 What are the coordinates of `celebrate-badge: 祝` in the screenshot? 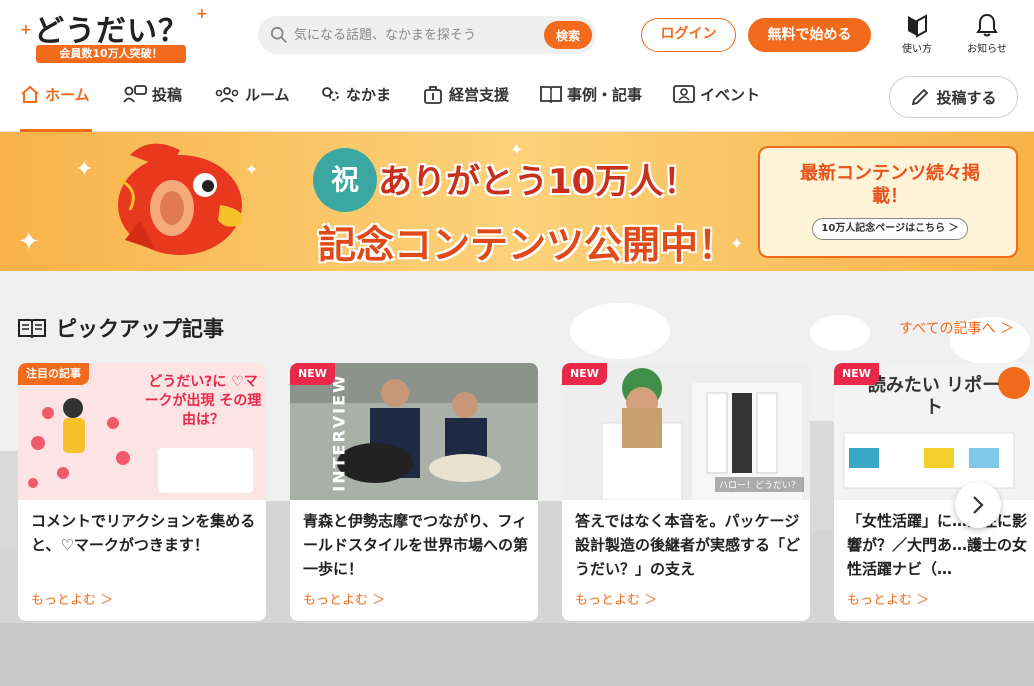 It's located at (345, 180).